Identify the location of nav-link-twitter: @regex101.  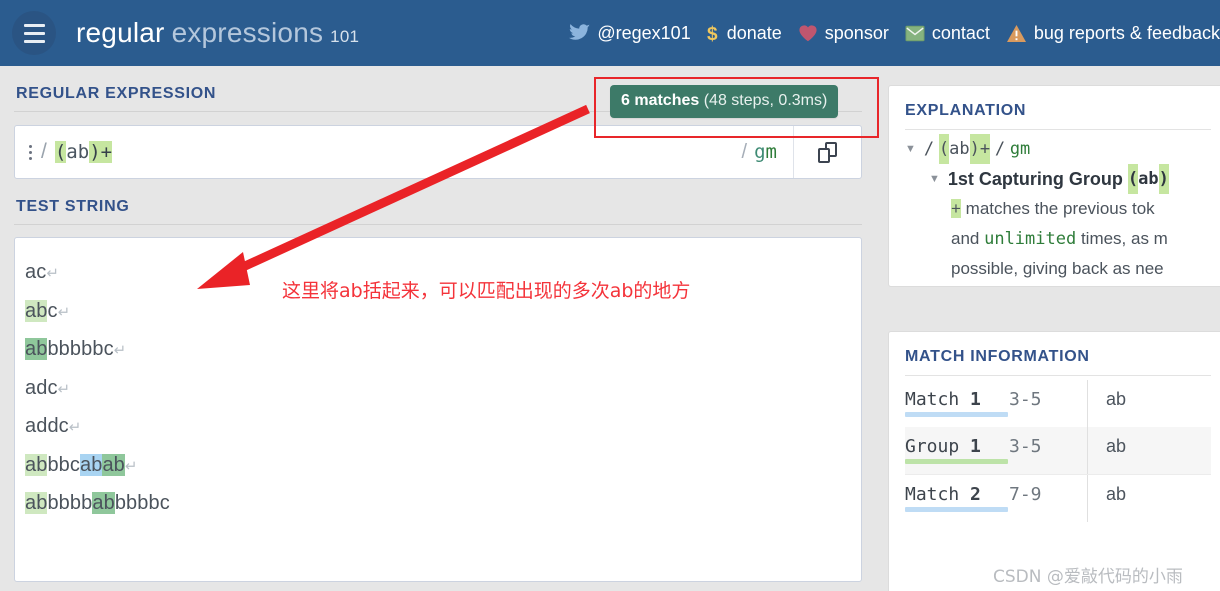
(630, 33).